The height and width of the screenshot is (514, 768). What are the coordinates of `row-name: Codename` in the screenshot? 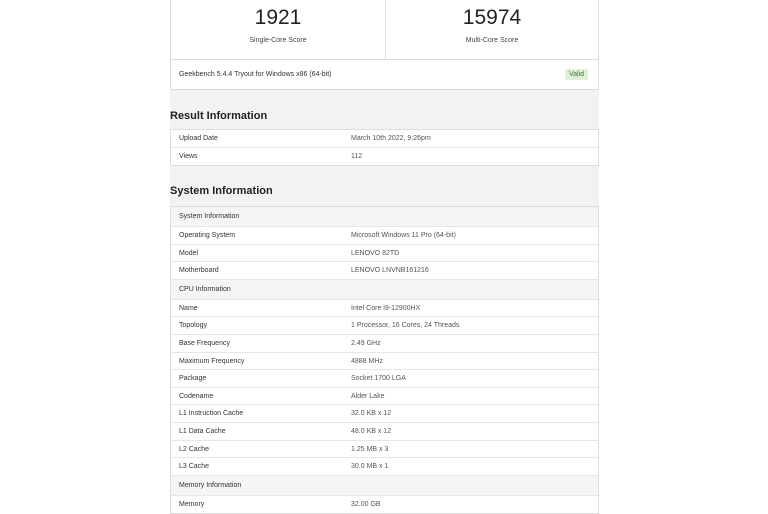 It's located at (196, 396).